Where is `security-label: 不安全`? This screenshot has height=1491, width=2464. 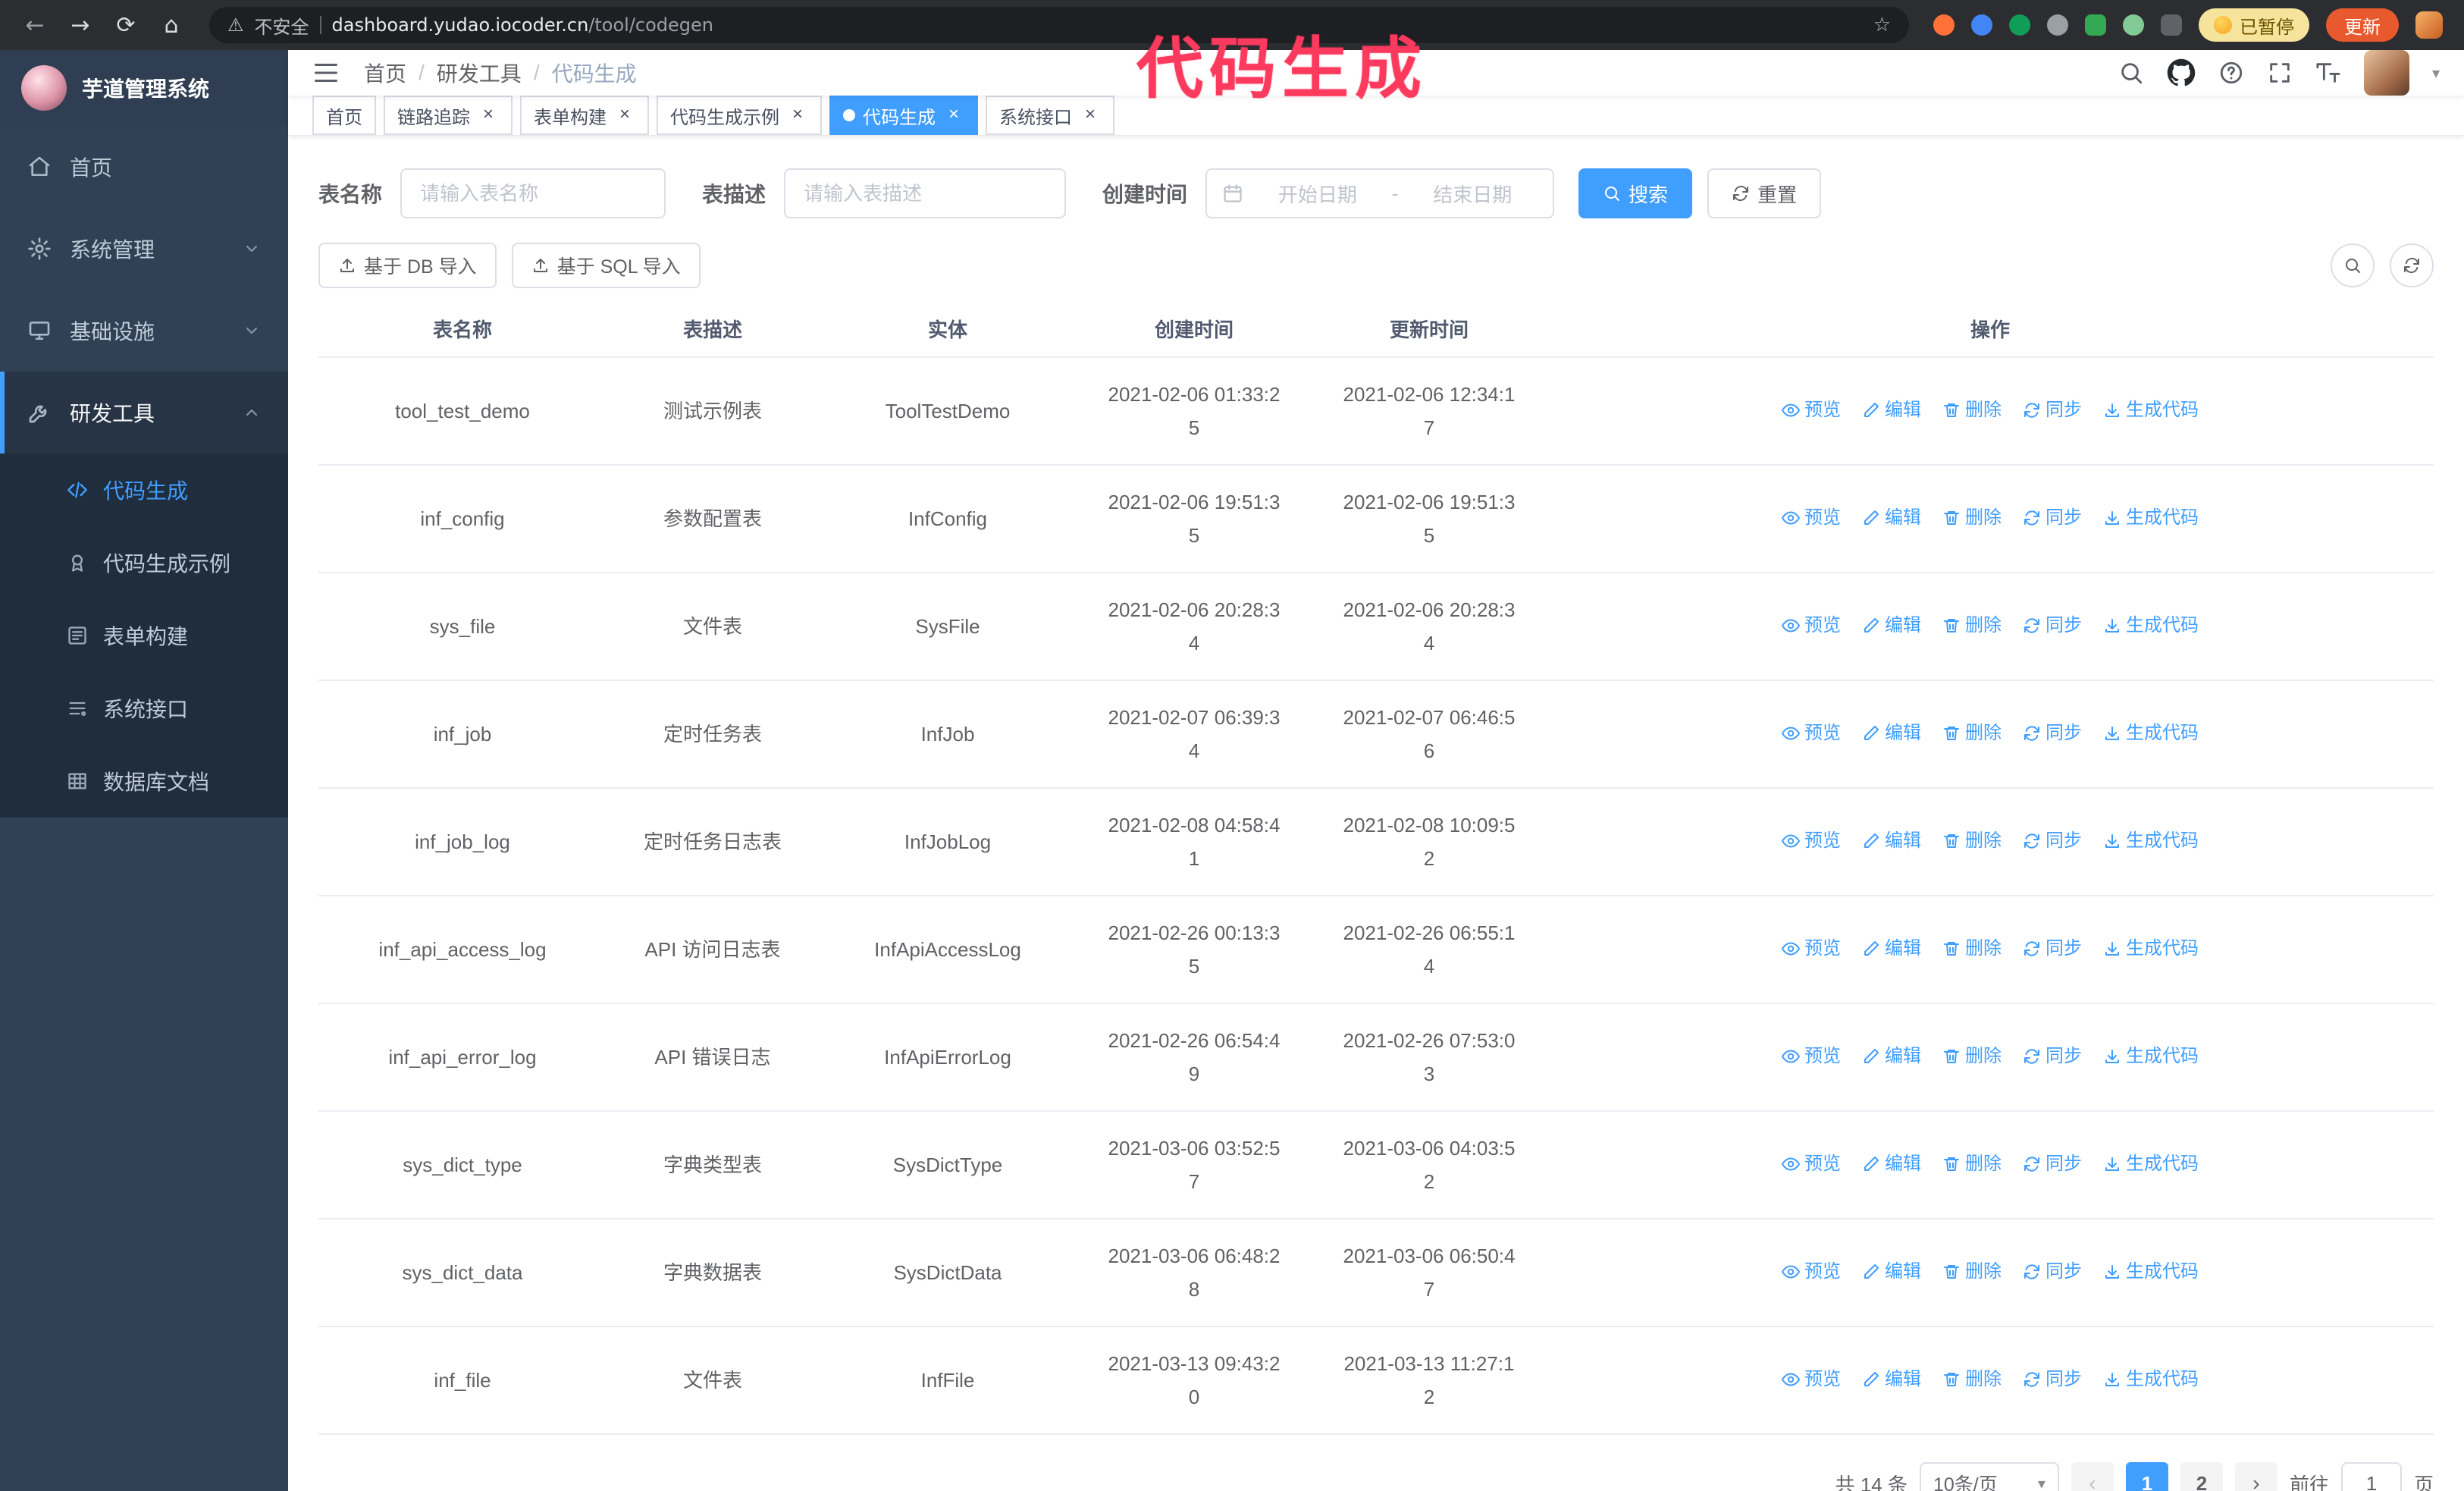 security-label: 不安全 is located at coordinates (282, 25).